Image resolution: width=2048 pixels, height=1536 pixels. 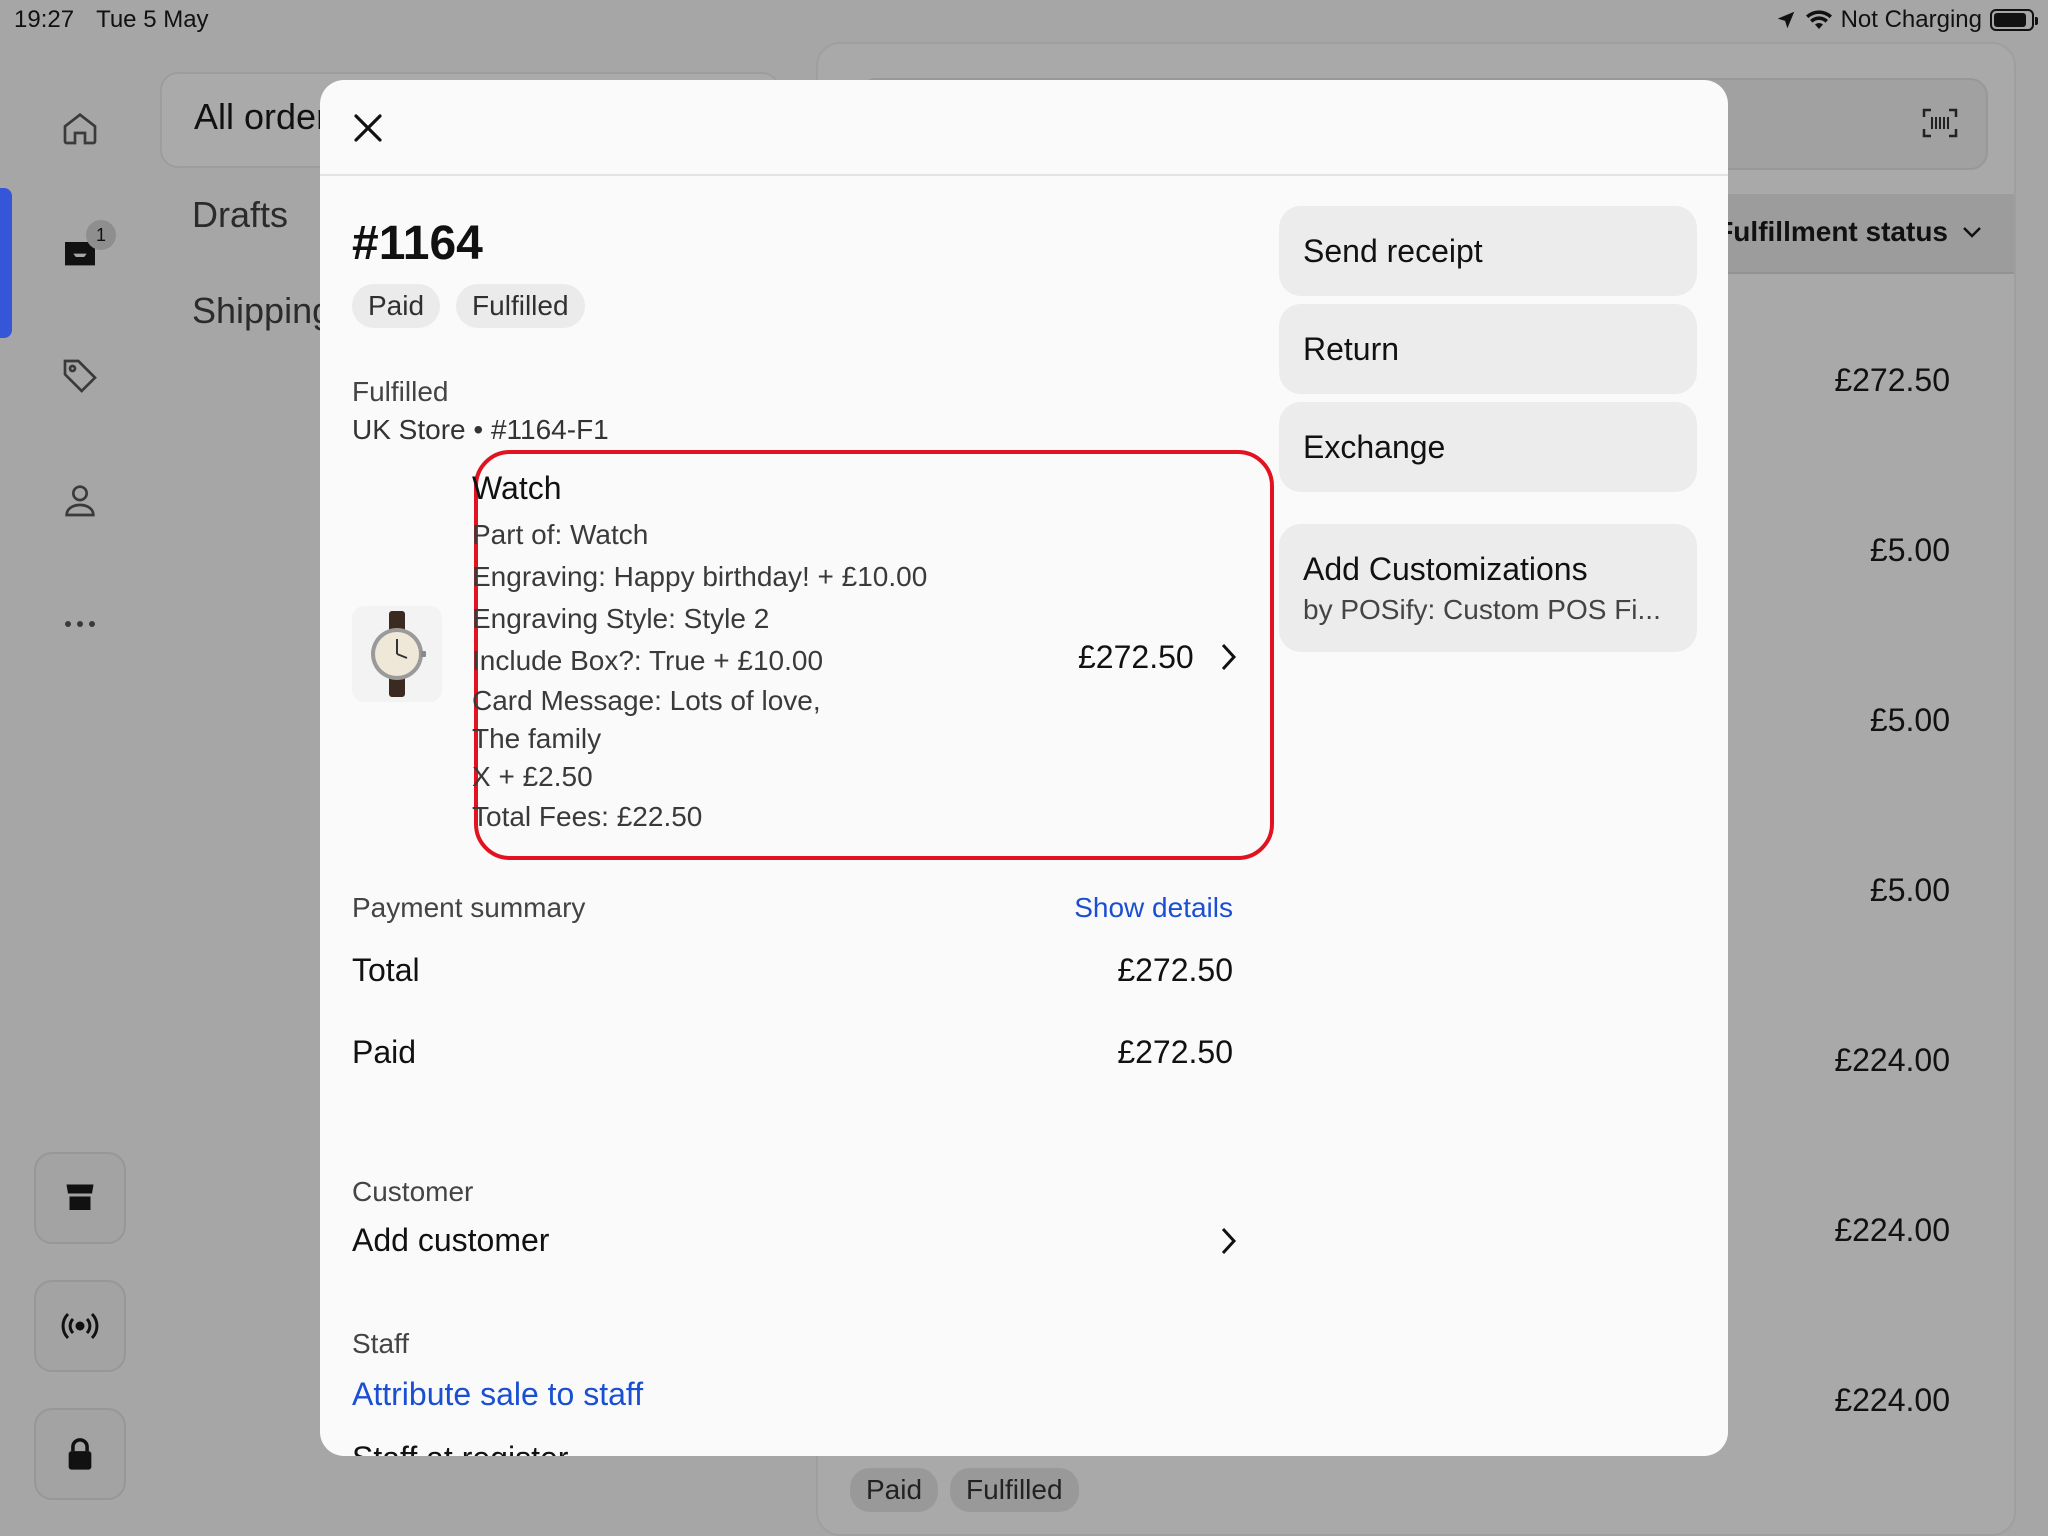 I want to click on lock-icon, so click(x=80, y=1454).